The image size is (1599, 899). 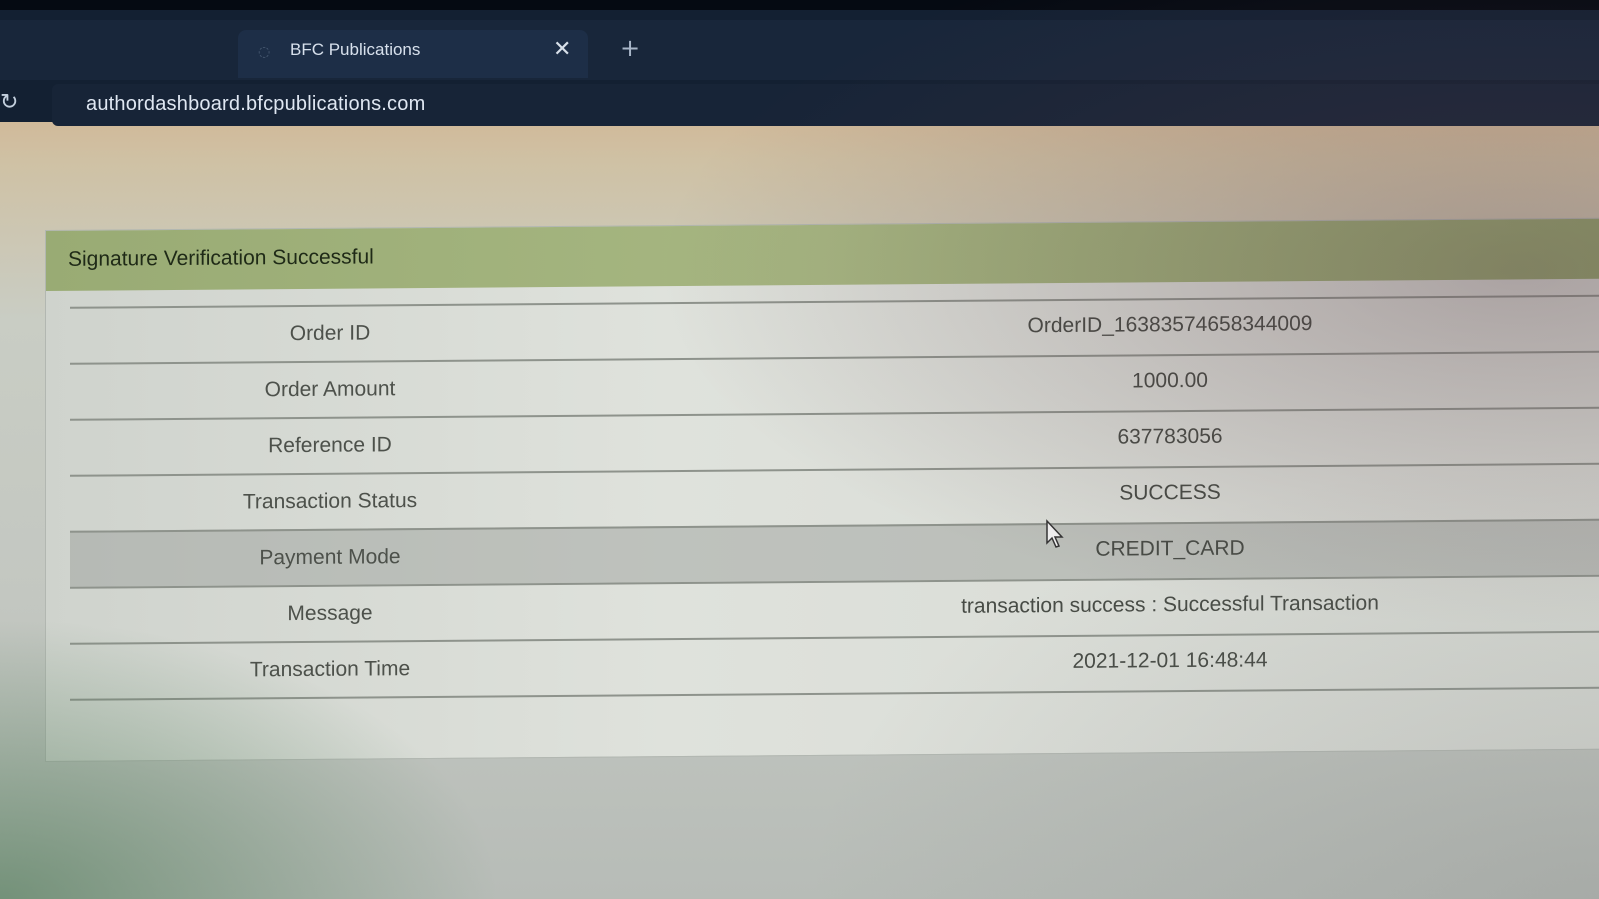 I want to click on row-label: Transaction Status, so click(x=330, y=501).